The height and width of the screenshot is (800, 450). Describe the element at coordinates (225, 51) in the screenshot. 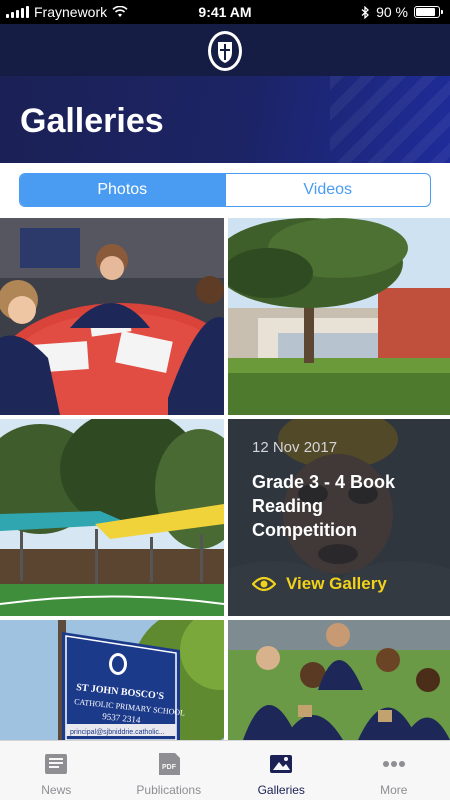

I see `school-crest-logo` at that location.